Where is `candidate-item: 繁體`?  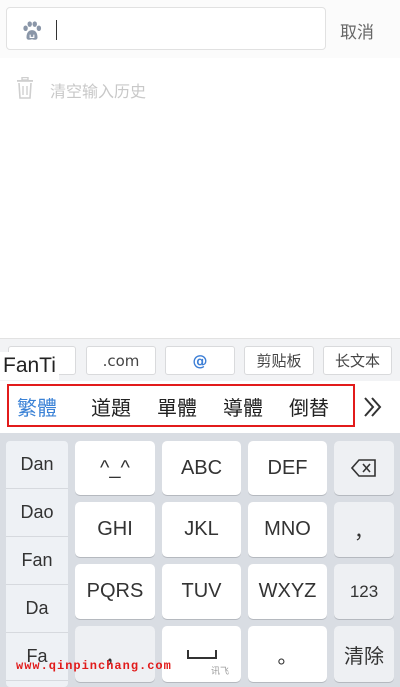 candidate-item: 繁體 is located at coordinates (37, 406).